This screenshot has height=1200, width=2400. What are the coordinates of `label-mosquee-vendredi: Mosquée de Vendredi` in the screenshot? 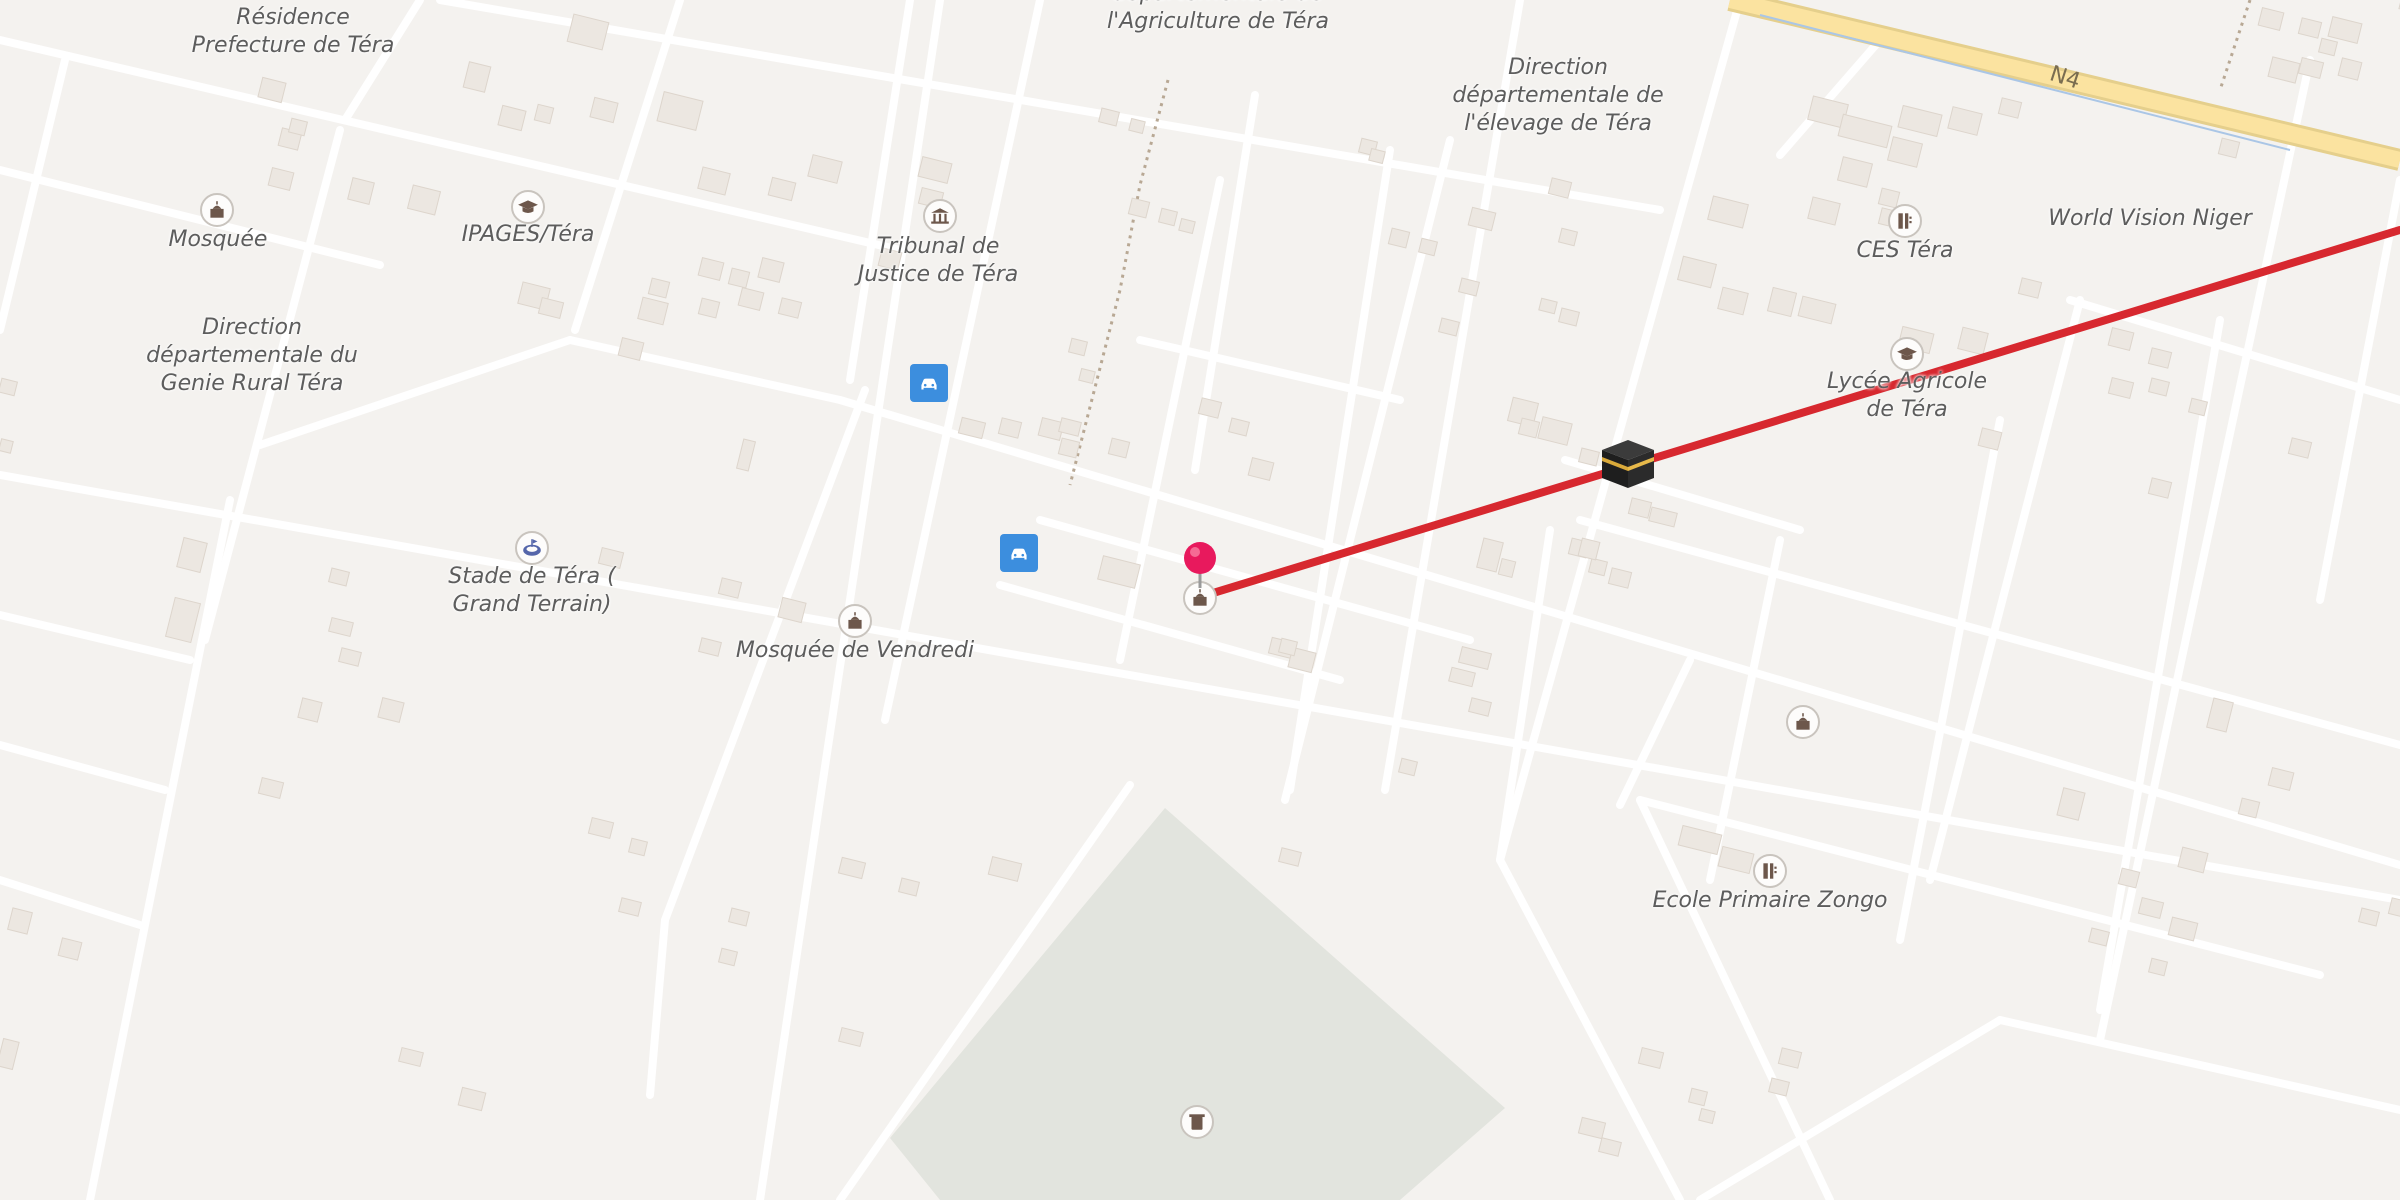 It's located at (855, 650).